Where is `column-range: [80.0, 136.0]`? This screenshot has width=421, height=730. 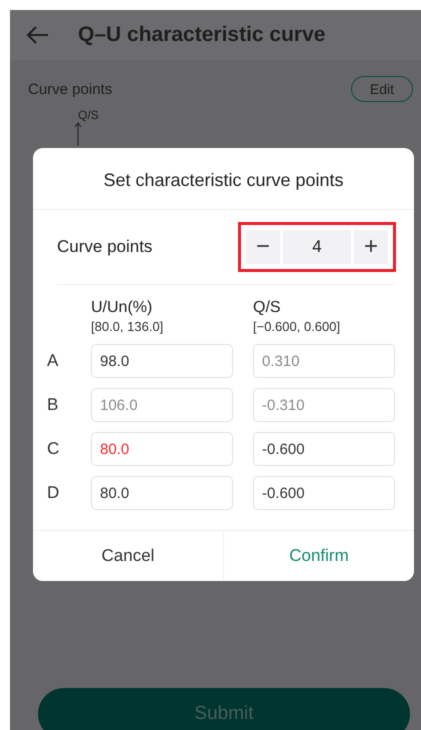 column-range: [80.0, 136.0] is located at coordinates (127, 326).